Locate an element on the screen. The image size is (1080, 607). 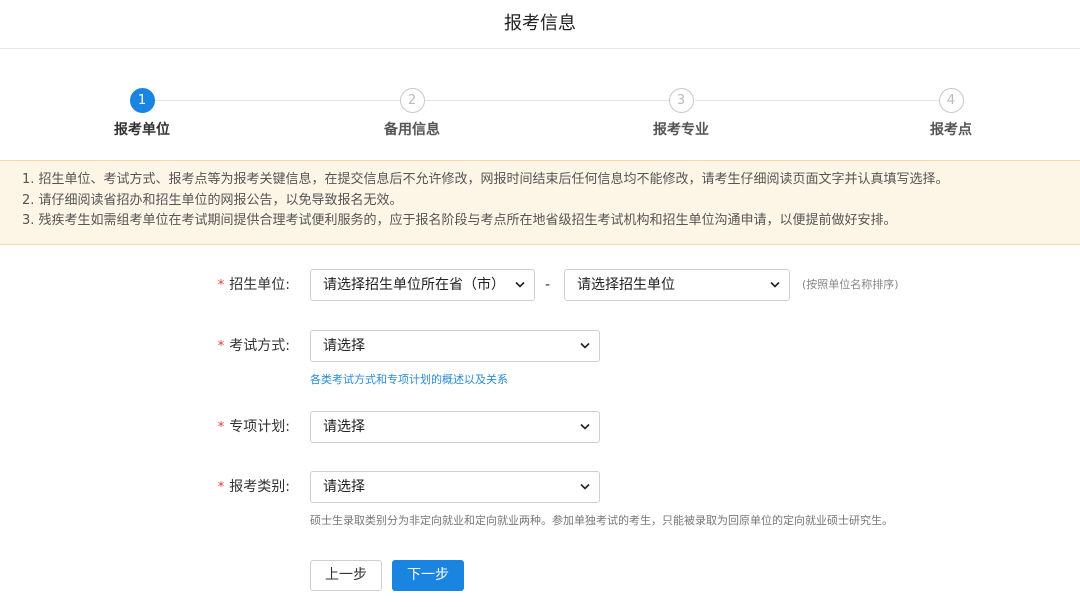
notice-line: 2. 请仔细阅读省招办和招生单位的网报公告，以免导致报名无效。 is located at coordinates (212, 200).